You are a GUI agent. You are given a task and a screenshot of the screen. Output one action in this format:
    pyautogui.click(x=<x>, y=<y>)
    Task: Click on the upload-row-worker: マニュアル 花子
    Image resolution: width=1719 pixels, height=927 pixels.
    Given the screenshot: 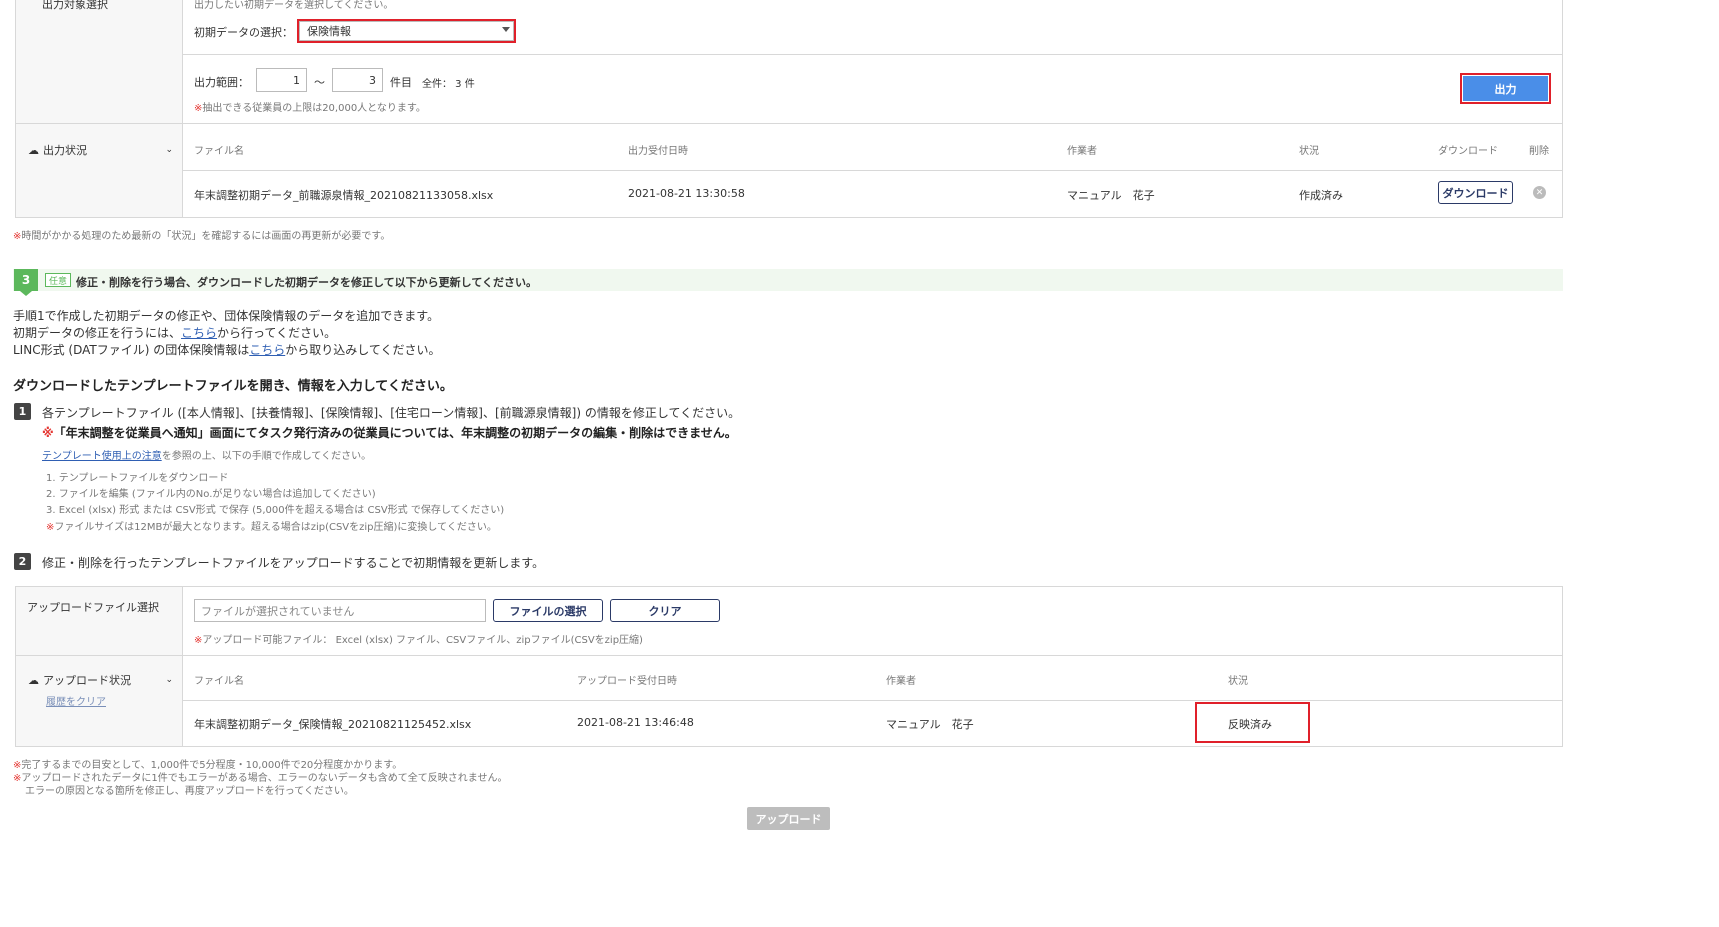 What is the action you would take?
    pyautogui.click(x=930, y=724)
    